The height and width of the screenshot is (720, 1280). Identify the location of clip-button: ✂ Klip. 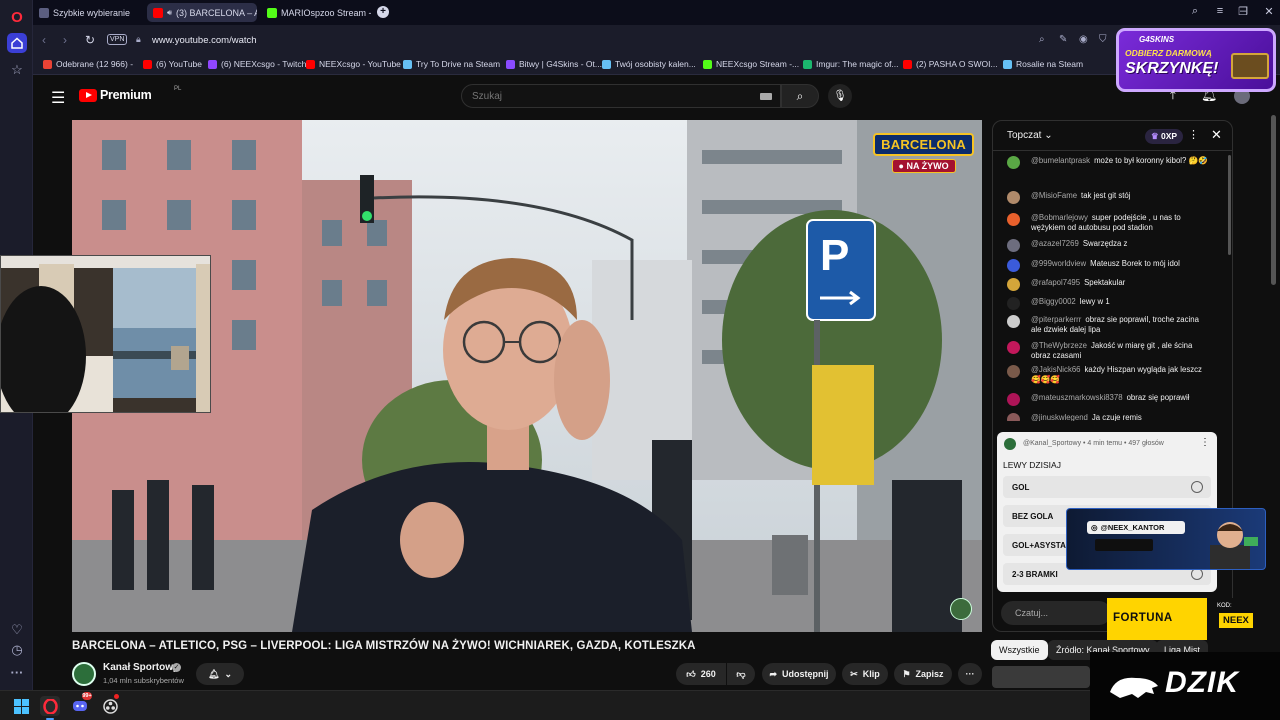
(865, 674).